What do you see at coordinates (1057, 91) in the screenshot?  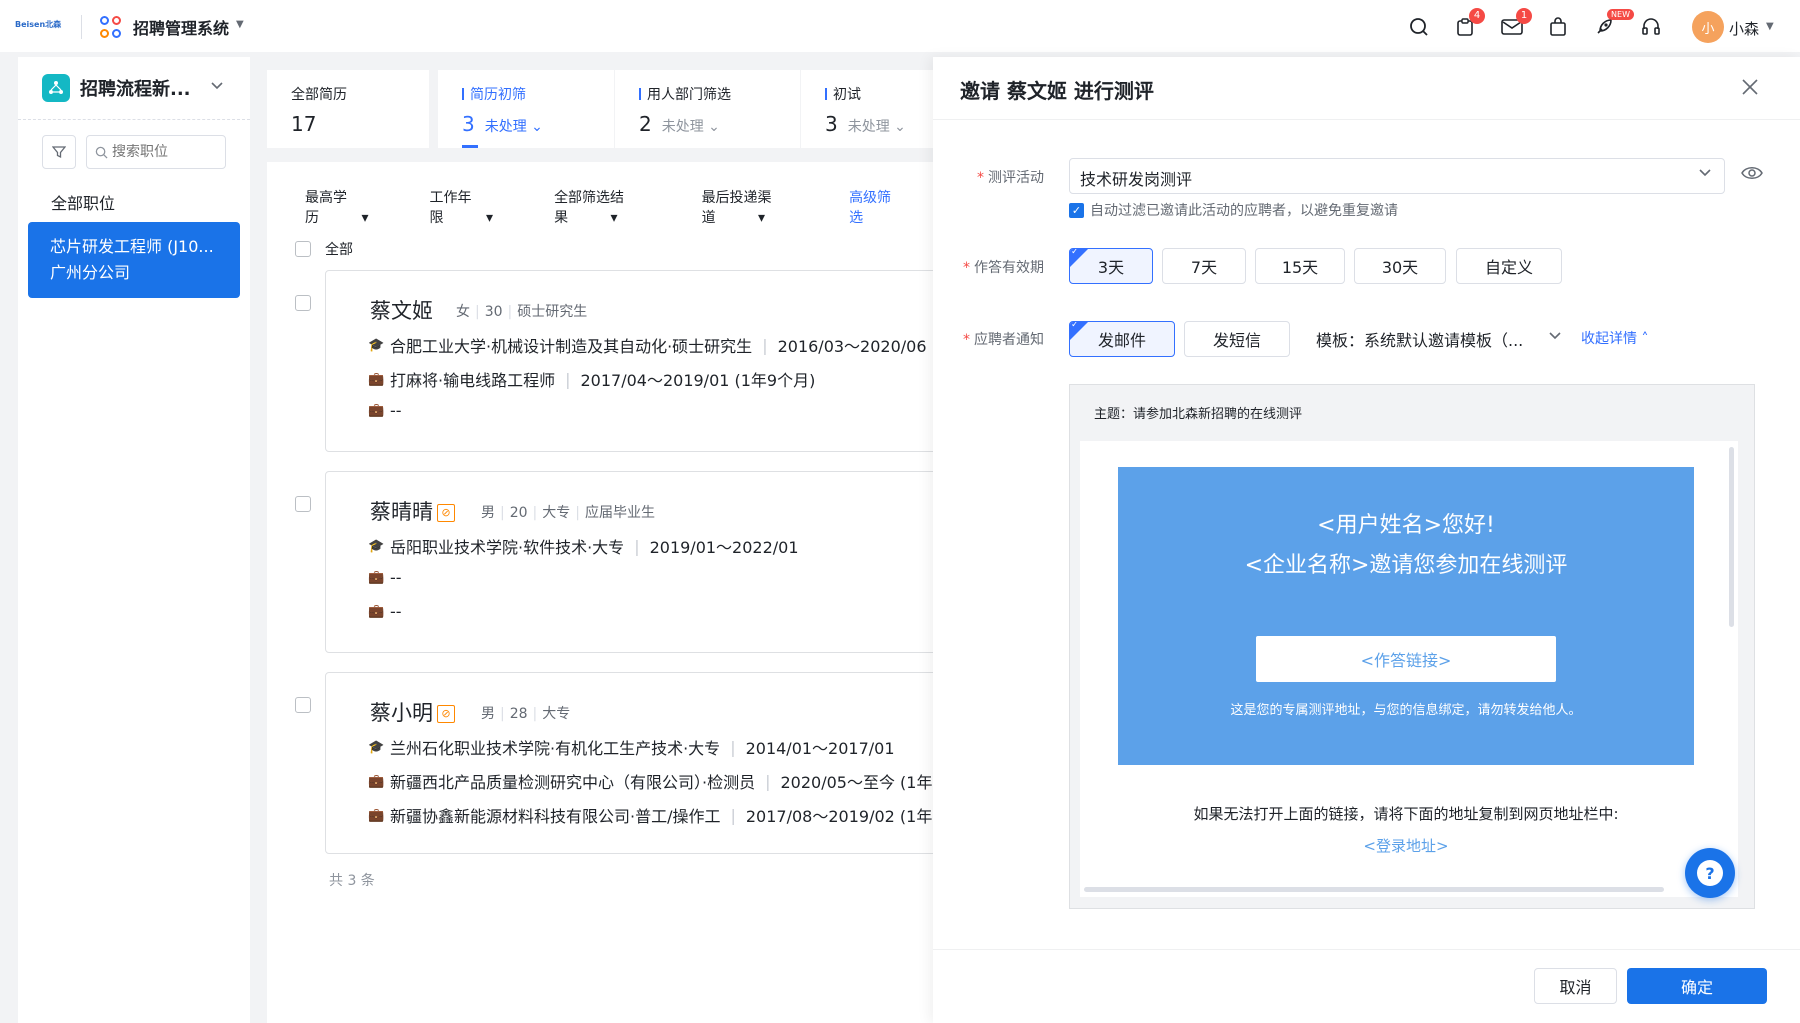 I see `drawer-title: 邀请 蔡文姬 进行测评` at bounding box center [1057, 91].